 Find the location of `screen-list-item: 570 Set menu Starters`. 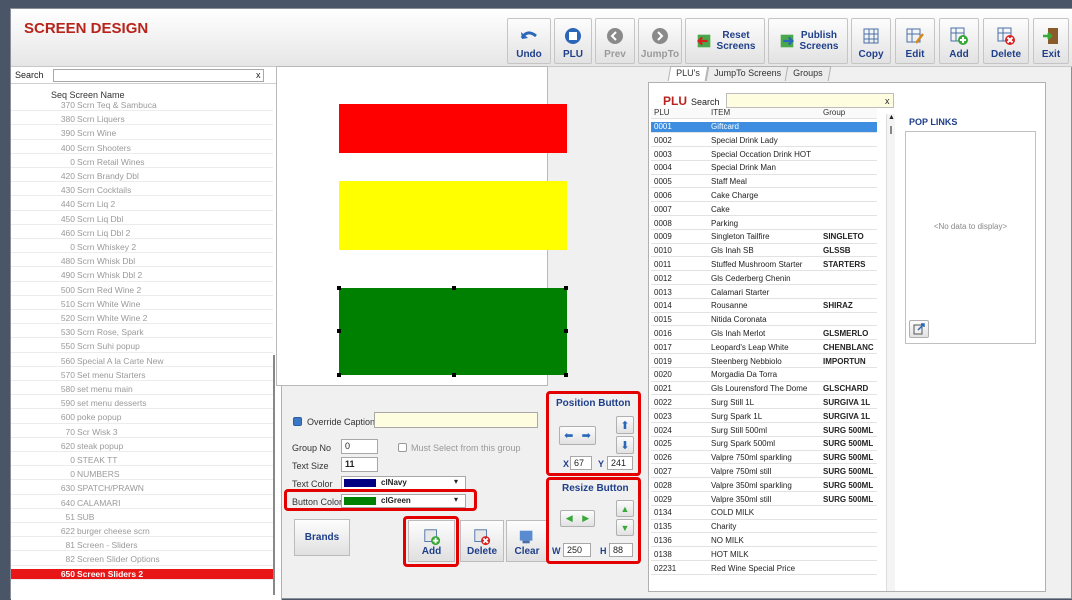

screen-list-item: 570 Set menu Starters is located at coordinates (142, 376).